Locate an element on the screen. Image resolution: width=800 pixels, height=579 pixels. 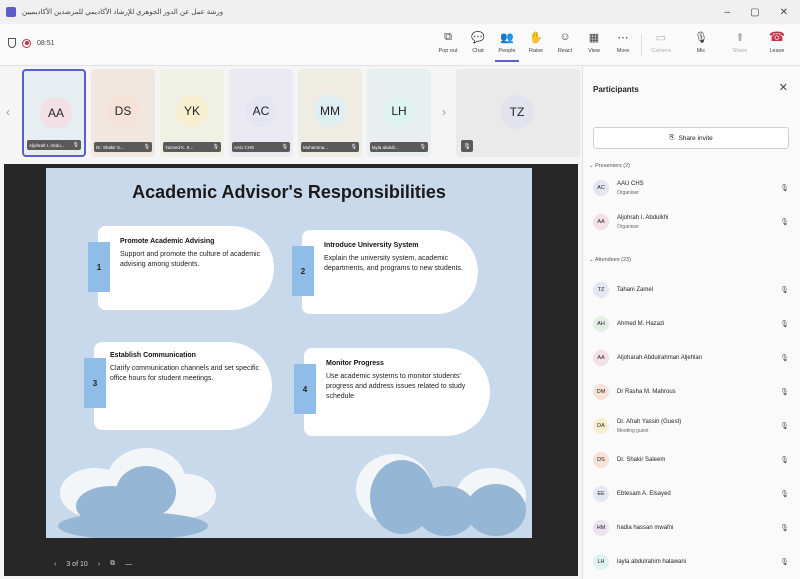
participant-row: DM Dr Rasha M. Mahrous 🎙 is located at coordinates (693, 393).